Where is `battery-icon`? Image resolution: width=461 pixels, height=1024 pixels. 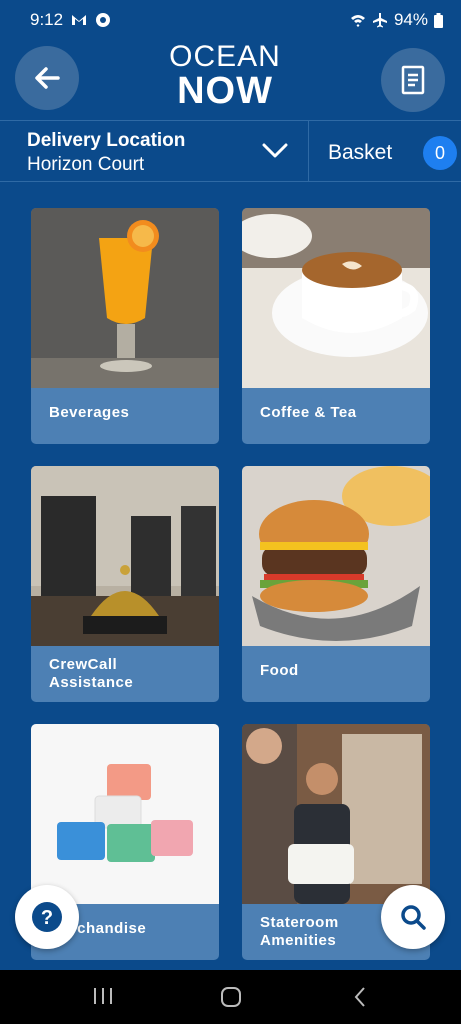
battery-icon is located at coordinates (438, 20).